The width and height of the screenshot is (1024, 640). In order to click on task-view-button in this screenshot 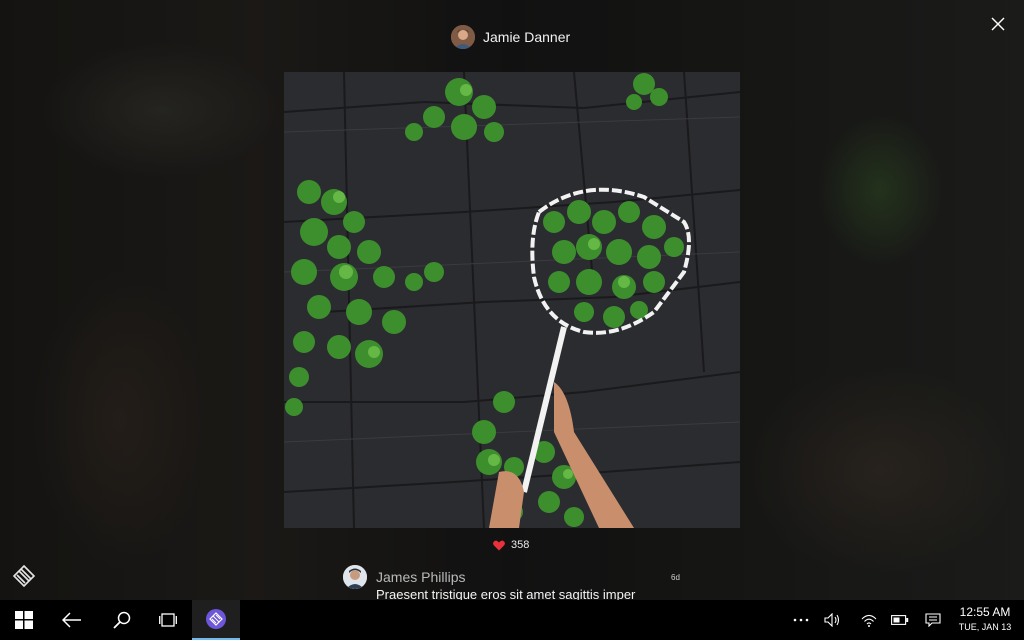, I will do `click(168, 620)`.